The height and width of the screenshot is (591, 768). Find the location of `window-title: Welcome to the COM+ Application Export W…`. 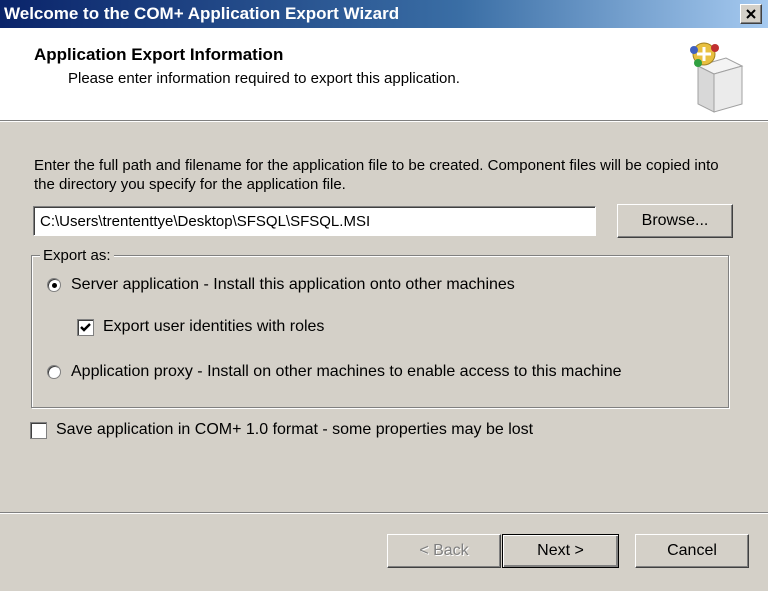

window-title: Welcome to the COM+ Application Export W… is located at coordinates (202, 13).